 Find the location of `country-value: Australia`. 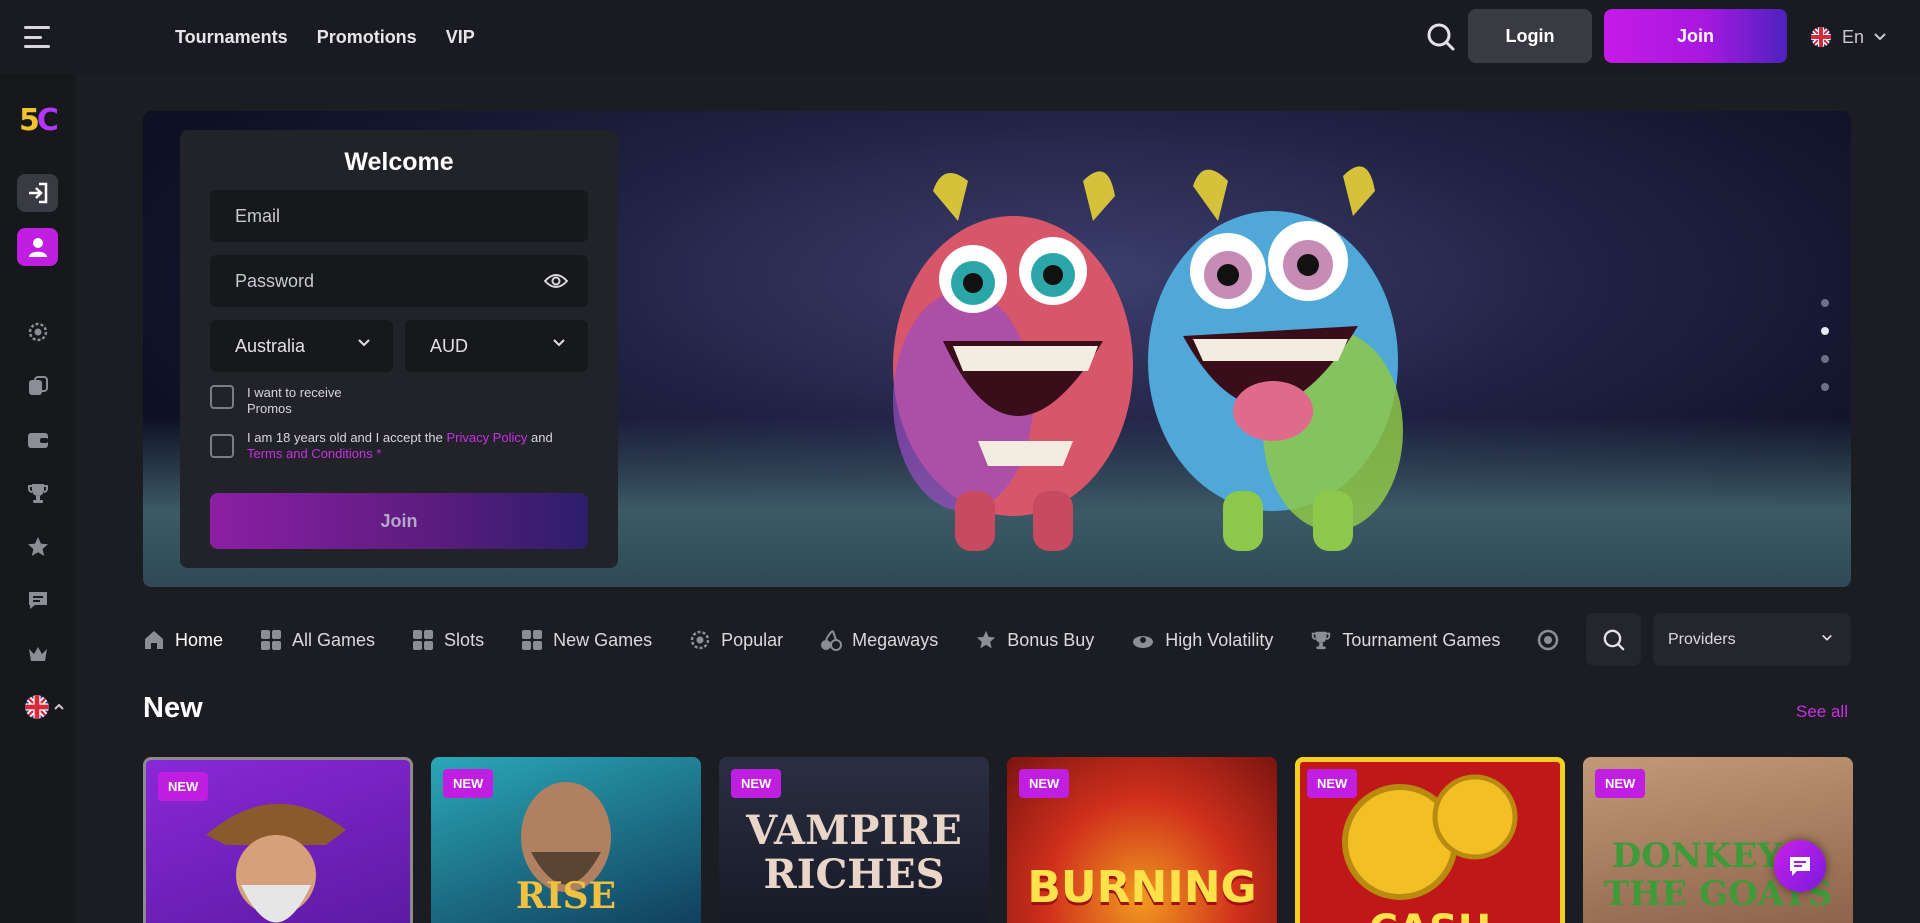

country-value: Australia is located at coordinates (270, 345).